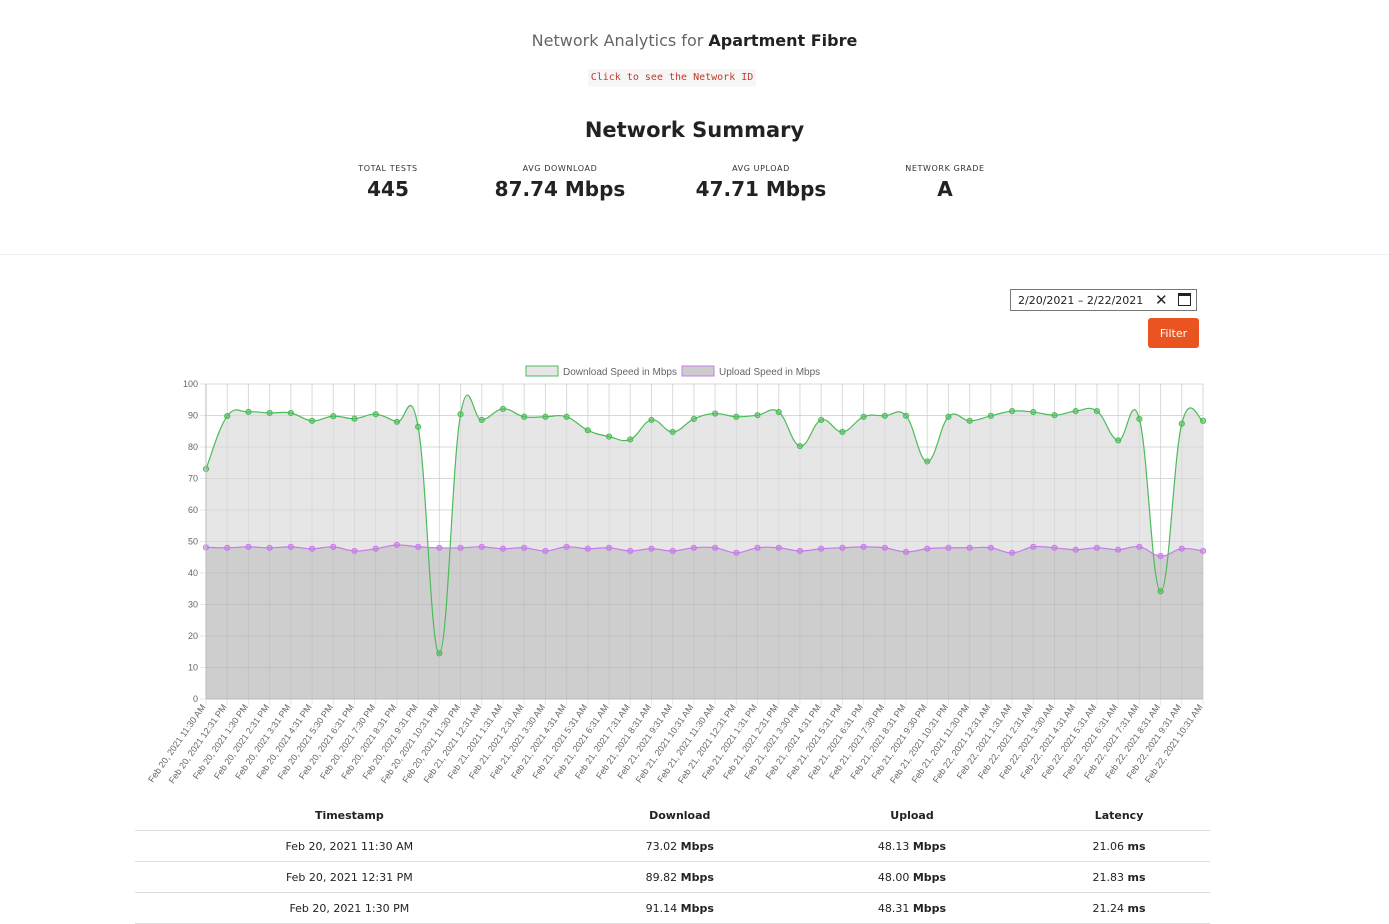  What do you see at coordinates (349, 815) in the screenshot?
I see `column-header-timestamp: Timestamp` at bounding box center [349, 815].